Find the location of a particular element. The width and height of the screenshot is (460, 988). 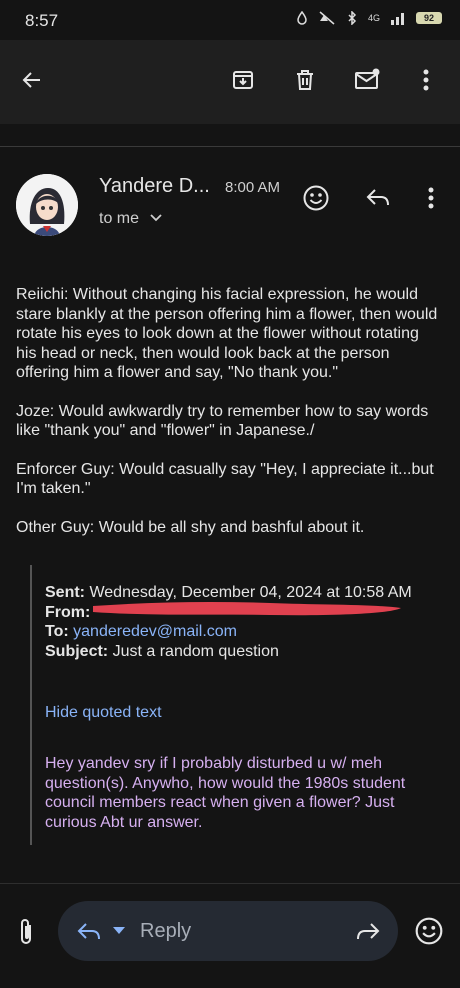

sent-label: Sent: is located at coordinates (65, 592).